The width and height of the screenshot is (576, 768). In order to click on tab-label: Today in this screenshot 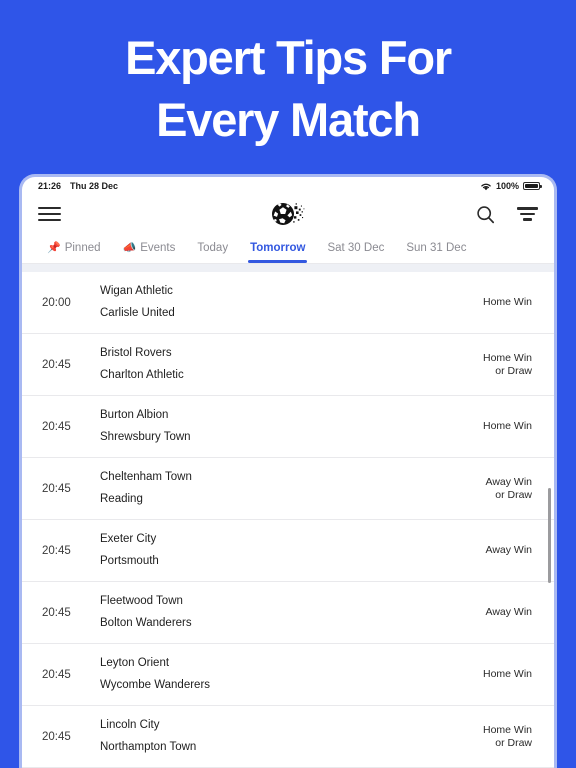, I will do `click(213, 248)`.